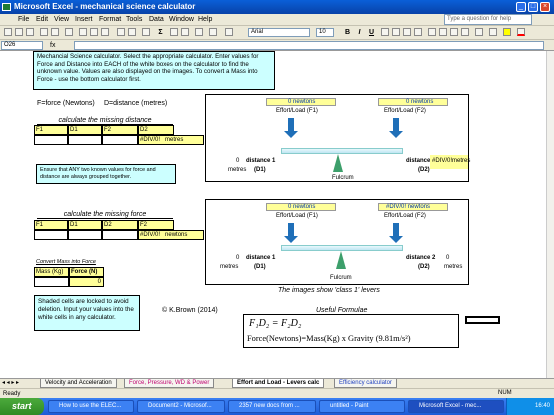 This screenshot has width=554, height=415. Describe the element at coordinates (260, 170) in the screenshot. I see `diagram1-d1-sub: (D1)` at that location.